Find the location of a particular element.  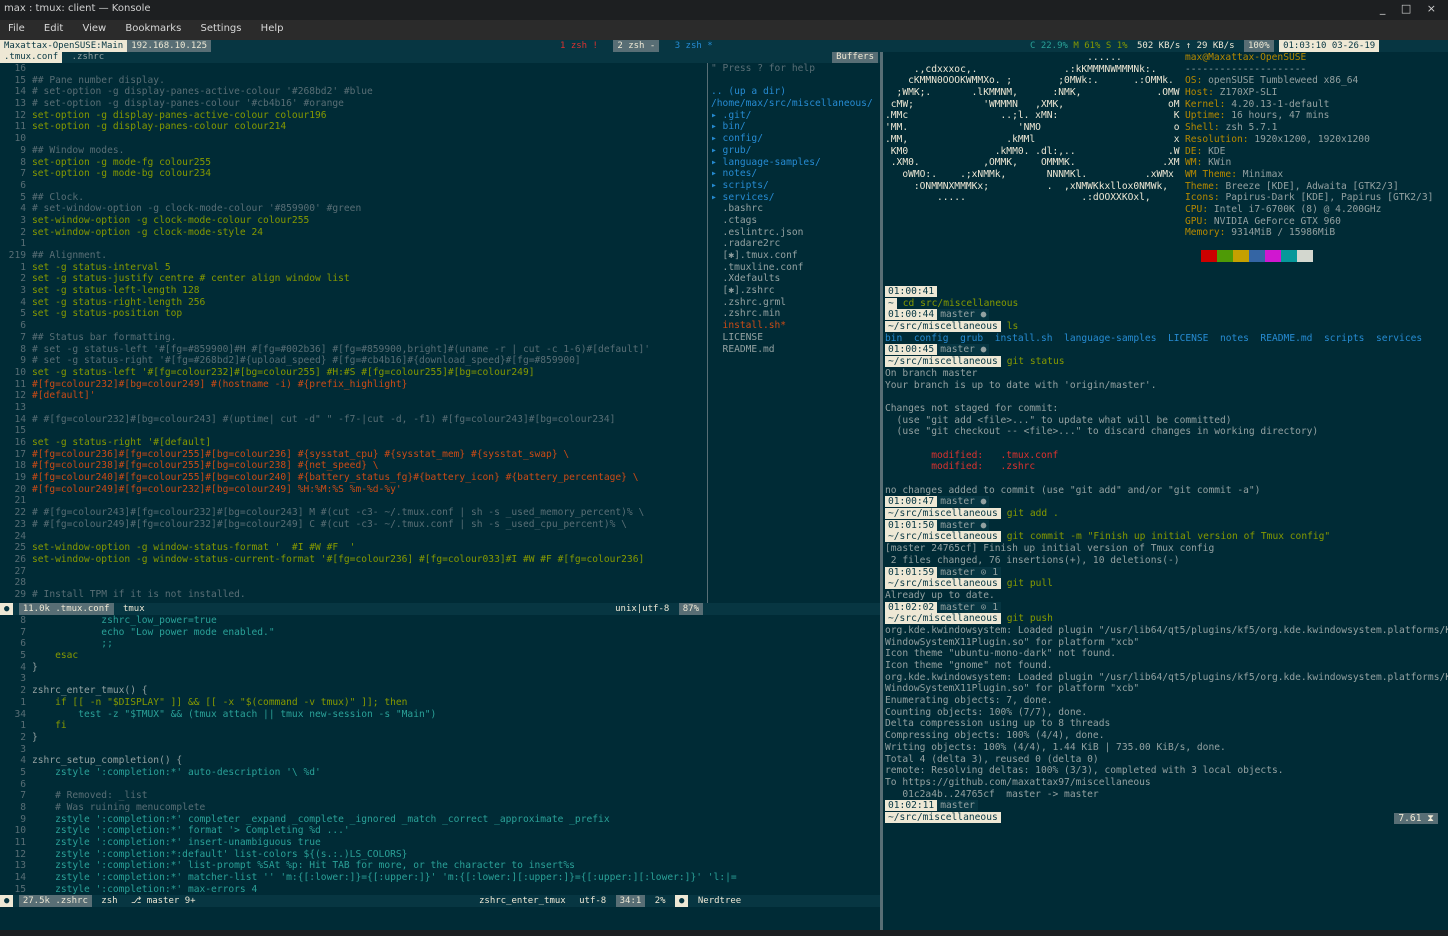

tree-entry: [✱].tmux.conf is located at coordinates (794, 256).